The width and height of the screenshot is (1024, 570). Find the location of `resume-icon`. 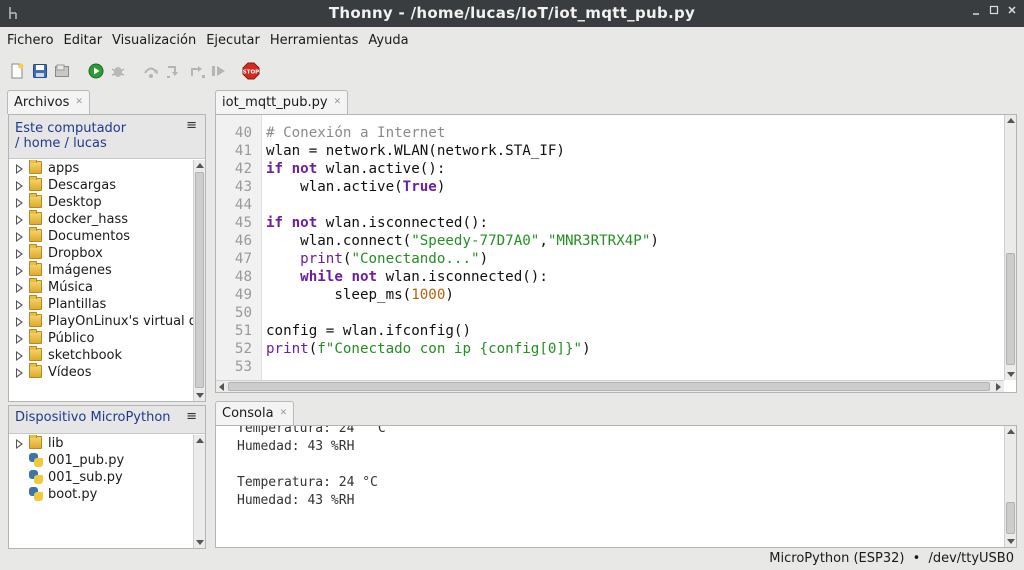

resume-icon is located at coordinates (219, 71).